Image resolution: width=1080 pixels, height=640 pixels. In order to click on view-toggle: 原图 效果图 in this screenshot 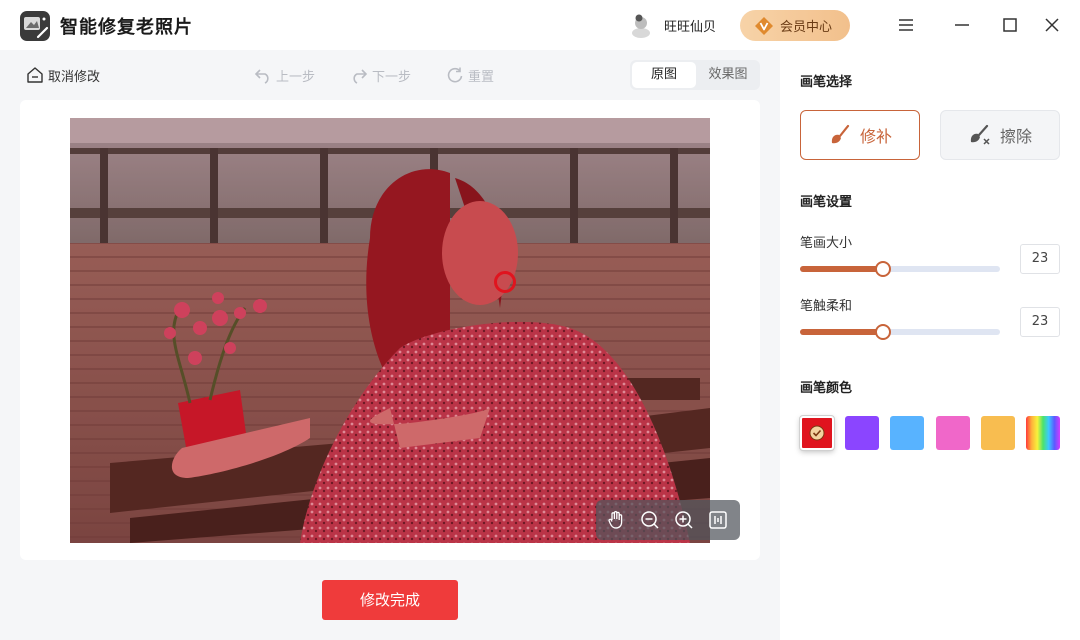, I will do `click(695, 75)`.